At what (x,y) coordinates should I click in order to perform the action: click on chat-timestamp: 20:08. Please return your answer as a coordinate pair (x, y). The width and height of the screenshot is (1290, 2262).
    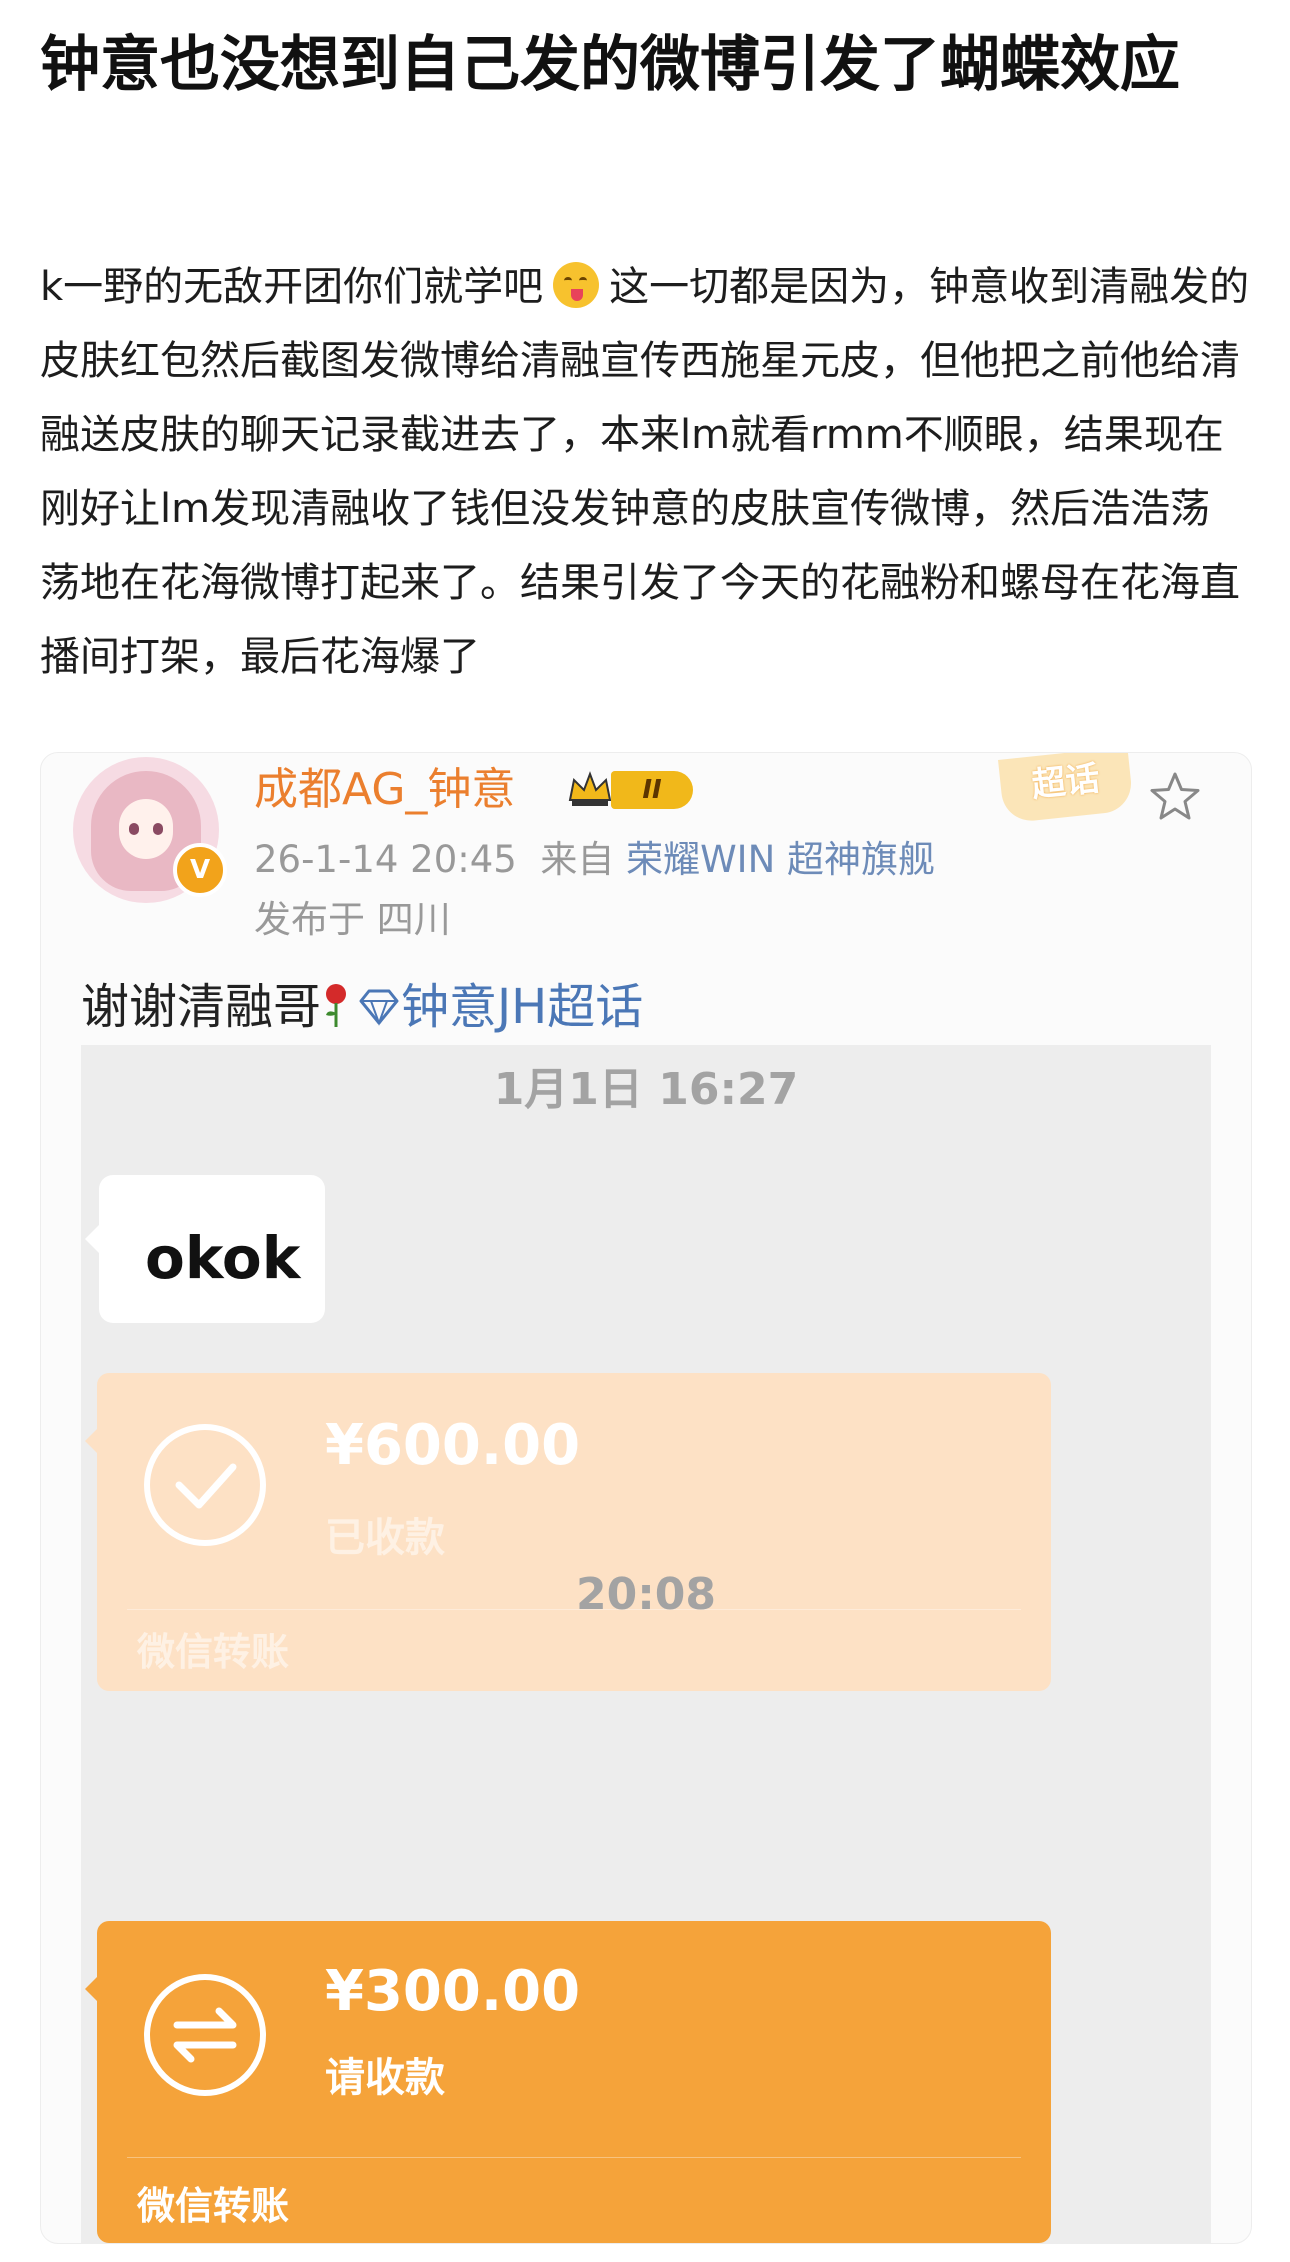
    Looking at the image, I should click on (646, 1594).